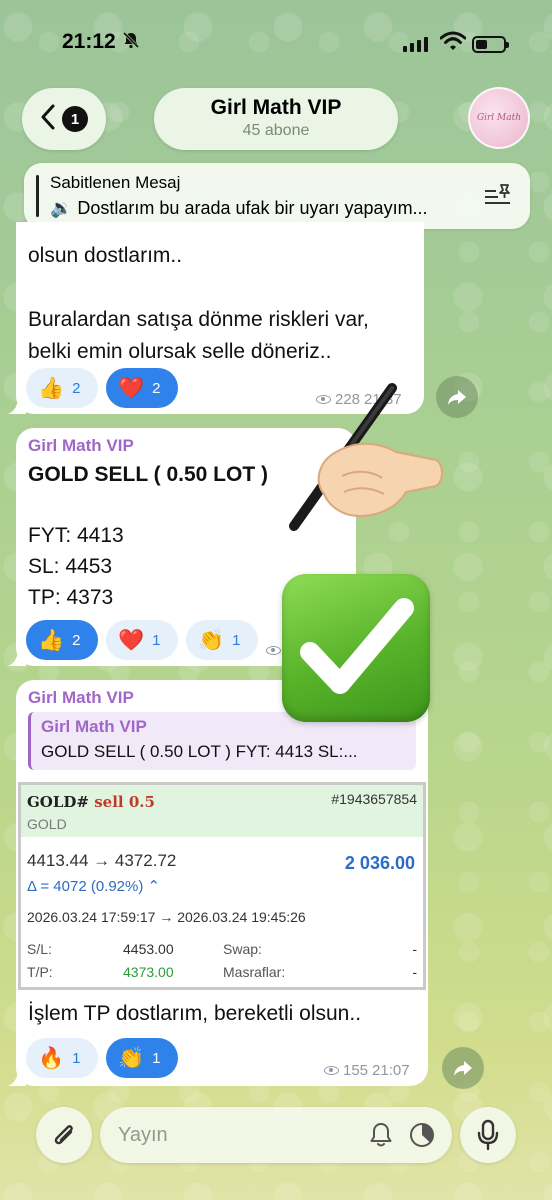 Image resolution: width=552 pixels, height=1200 pixels. I want to click on back-button: 1, so click(64, 119).